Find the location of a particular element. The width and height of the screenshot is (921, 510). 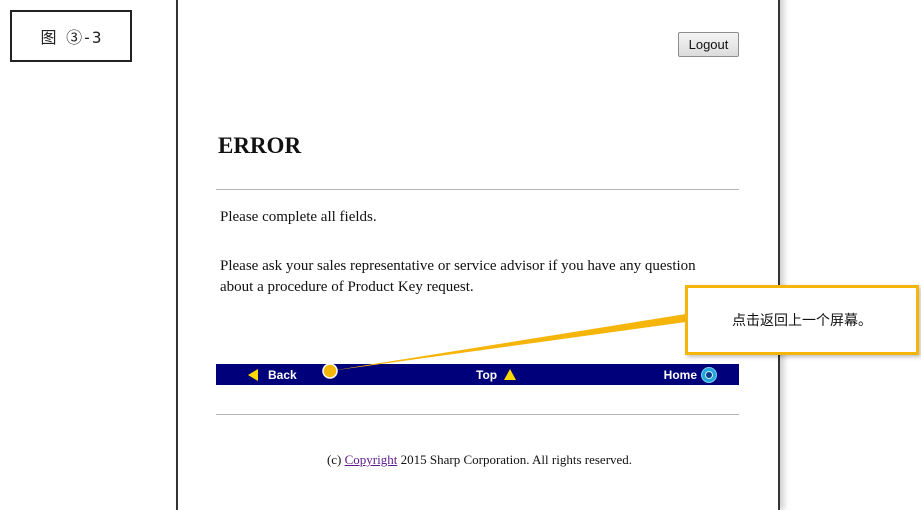

callout-text: 点击返回上一个屏幕。 is located at coordinates (802, 321).